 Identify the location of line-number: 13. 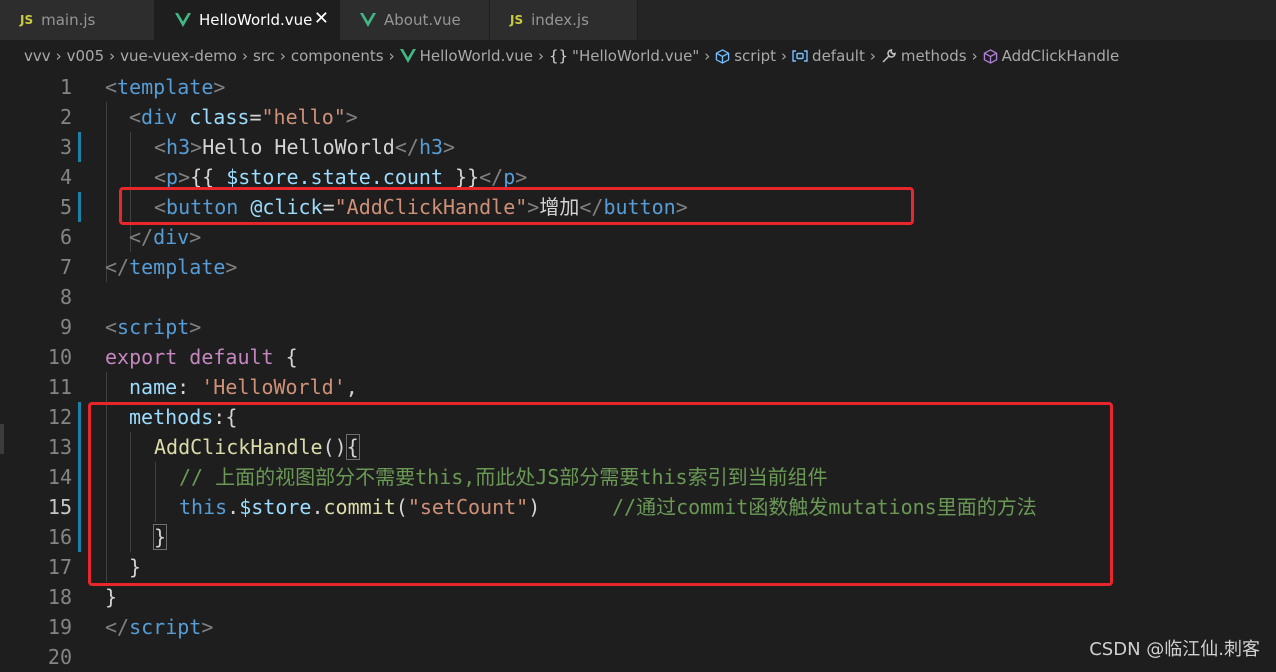
(59, 447).